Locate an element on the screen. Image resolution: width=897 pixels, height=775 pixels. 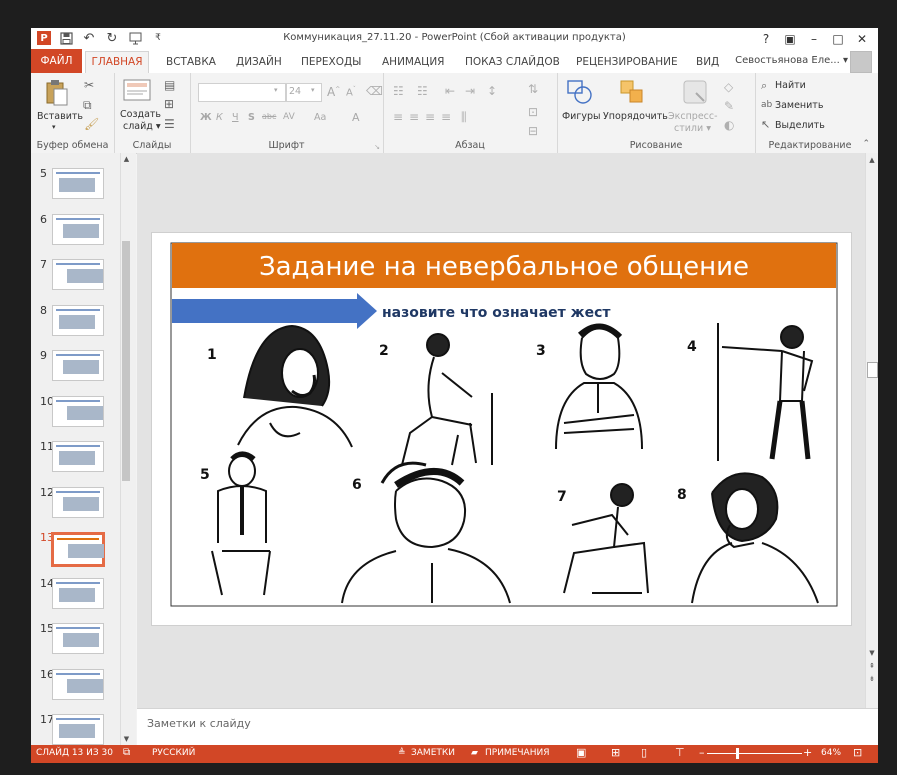
paste-button: Вставить is located at coordinates (60, 116).